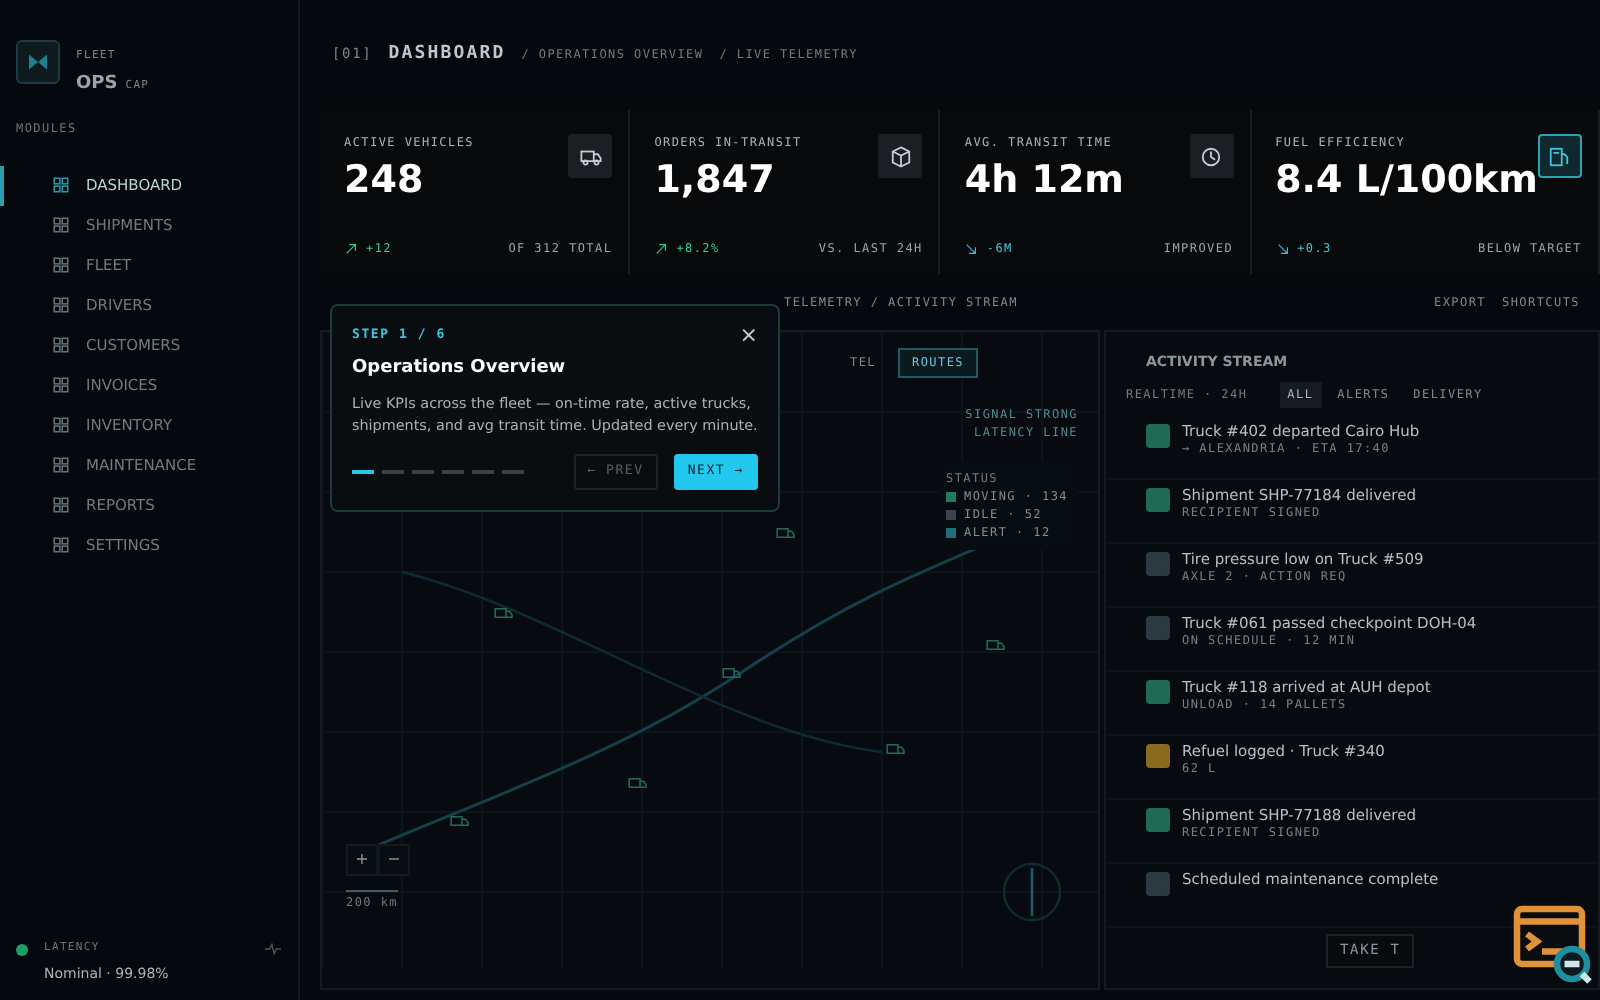  What do you see at coordinates (394, 860) in the screenshot?
I see `zoom-button: −` at bounding box center [394, 860].